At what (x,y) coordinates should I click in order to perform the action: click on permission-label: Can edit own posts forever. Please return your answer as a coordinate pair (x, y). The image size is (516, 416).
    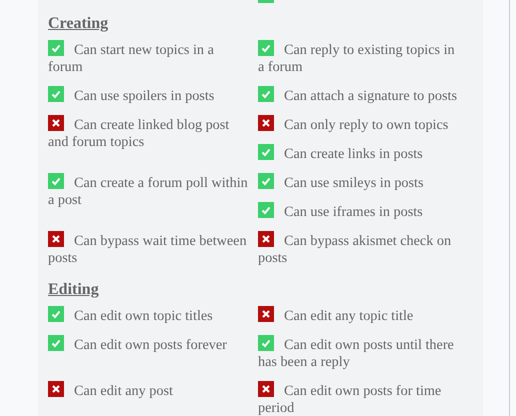
    Looking at the image, I should click on (150, 345).